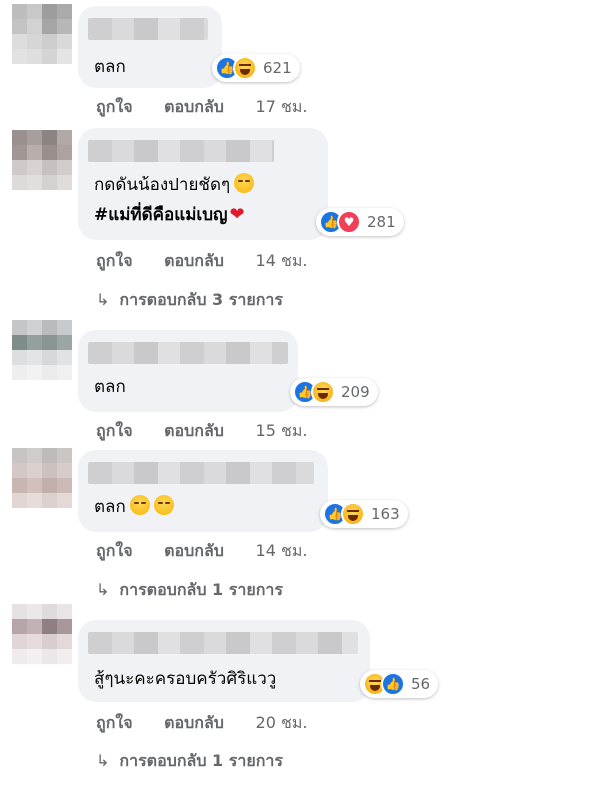 The image size is (600, 787). What do you see at coordinates (185, 679) in the screenshot?
I see `comment-text: สู้ๆนะคะครอบครัวศิริแววู` at bounding box center [185, 679].